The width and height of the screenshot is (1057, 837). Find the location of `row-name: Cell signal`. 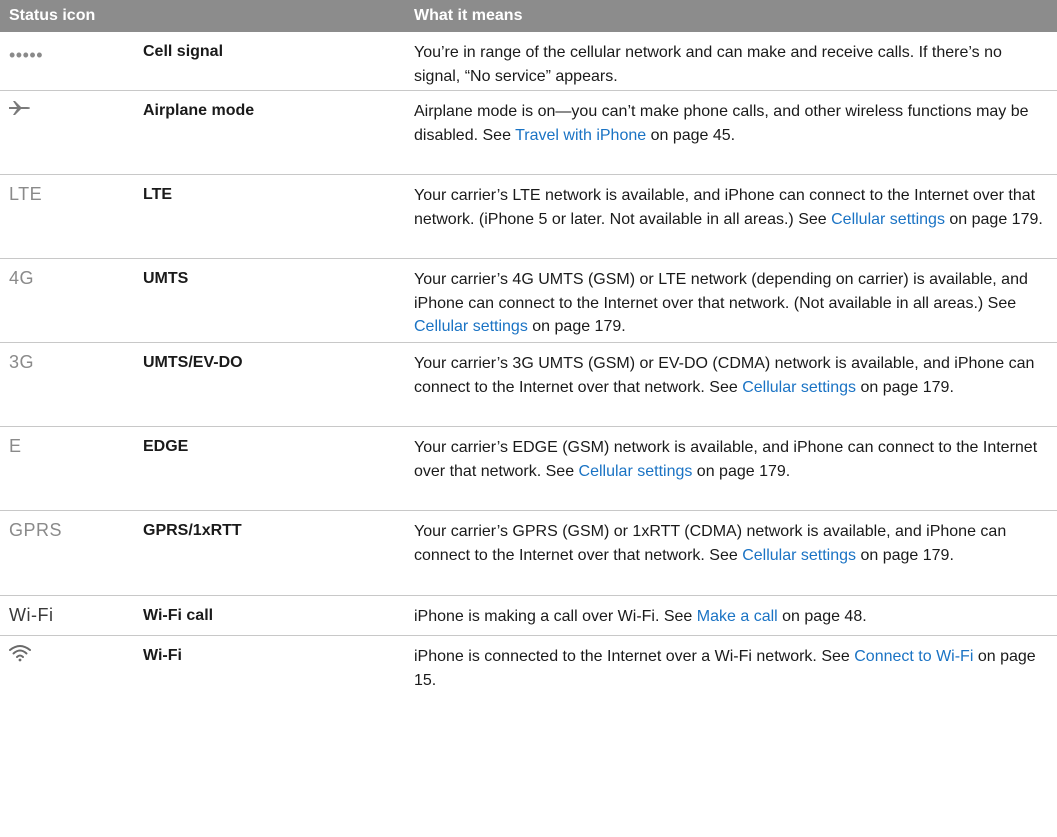

row-name: Cell signal is located at coordinates (183, 51).